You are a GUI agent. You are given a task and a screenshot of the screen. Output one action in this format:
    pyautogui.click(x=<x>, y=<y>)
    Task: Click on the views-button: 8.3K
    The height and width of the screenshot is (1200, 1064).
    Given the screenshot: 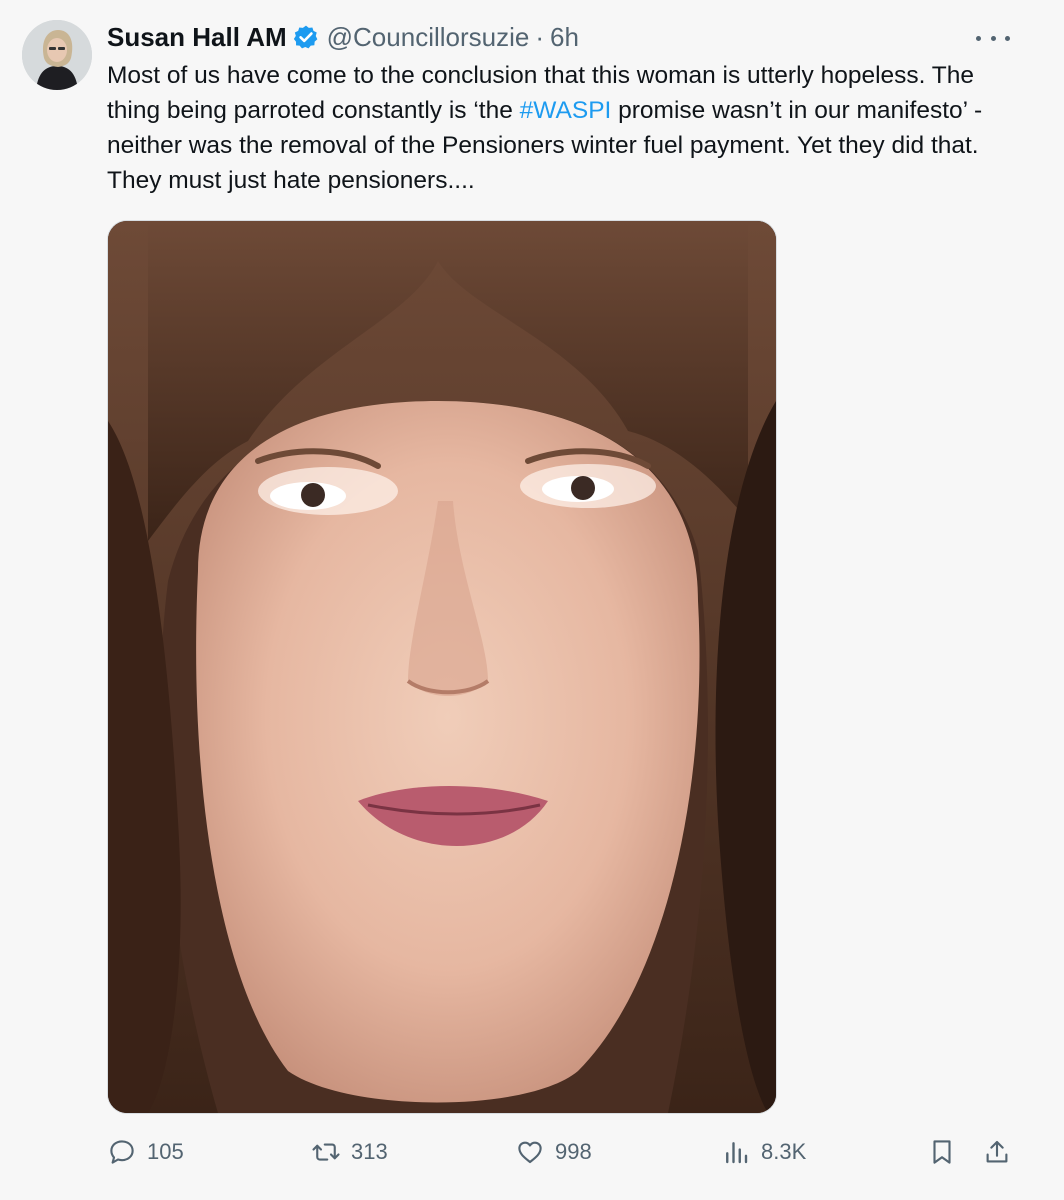 What is the action you would take?
    pyautogui.click(x=763, y=1152)
    